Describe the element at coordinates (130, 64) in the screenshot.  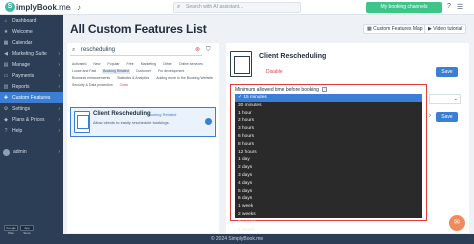
I see `category-tag: Free` at that location.